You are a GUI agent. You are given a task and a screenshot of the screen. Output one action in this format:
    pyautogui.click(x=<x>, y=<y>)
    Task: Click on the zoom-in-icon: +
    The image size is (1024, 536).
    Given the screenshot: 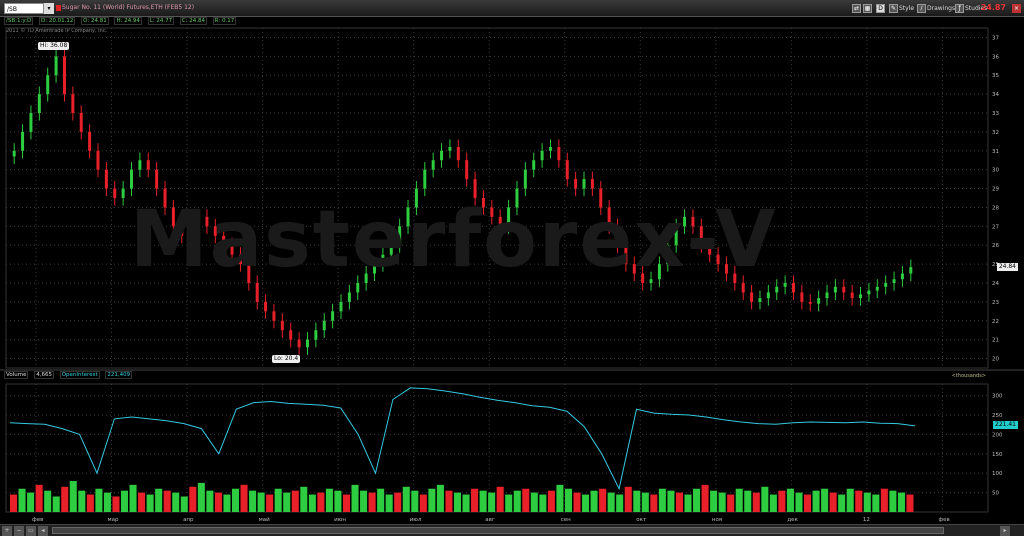 What is the action you would take?
    pyautogui.click(x=7, y=531)
    